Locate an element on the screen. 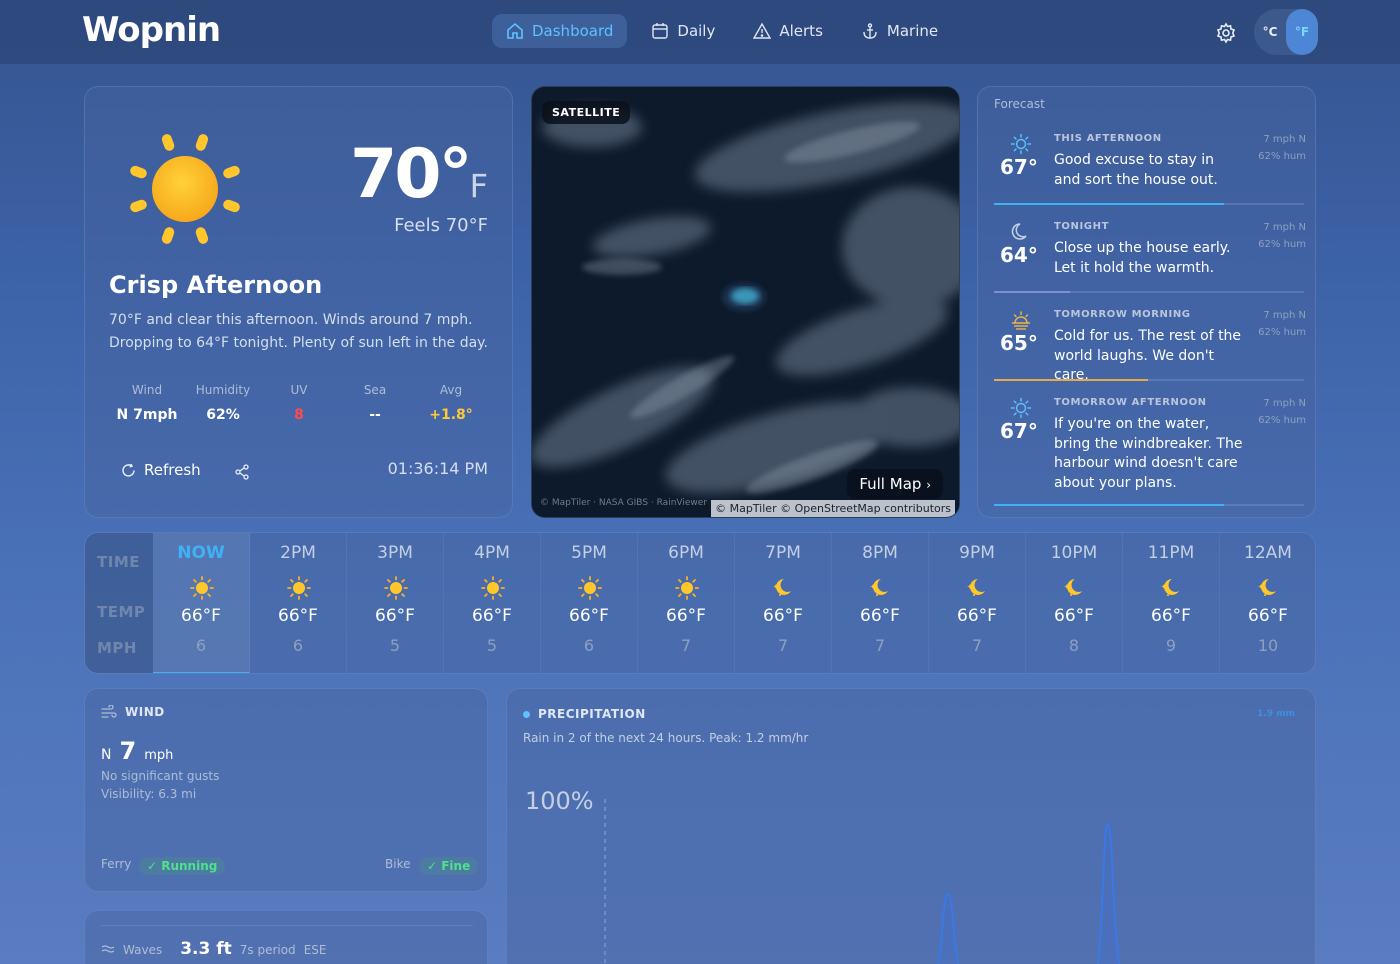 The height and width of the screenshot is (964, 1400). current-time: 01:36:14 PM is located at coordinates (437, 468).